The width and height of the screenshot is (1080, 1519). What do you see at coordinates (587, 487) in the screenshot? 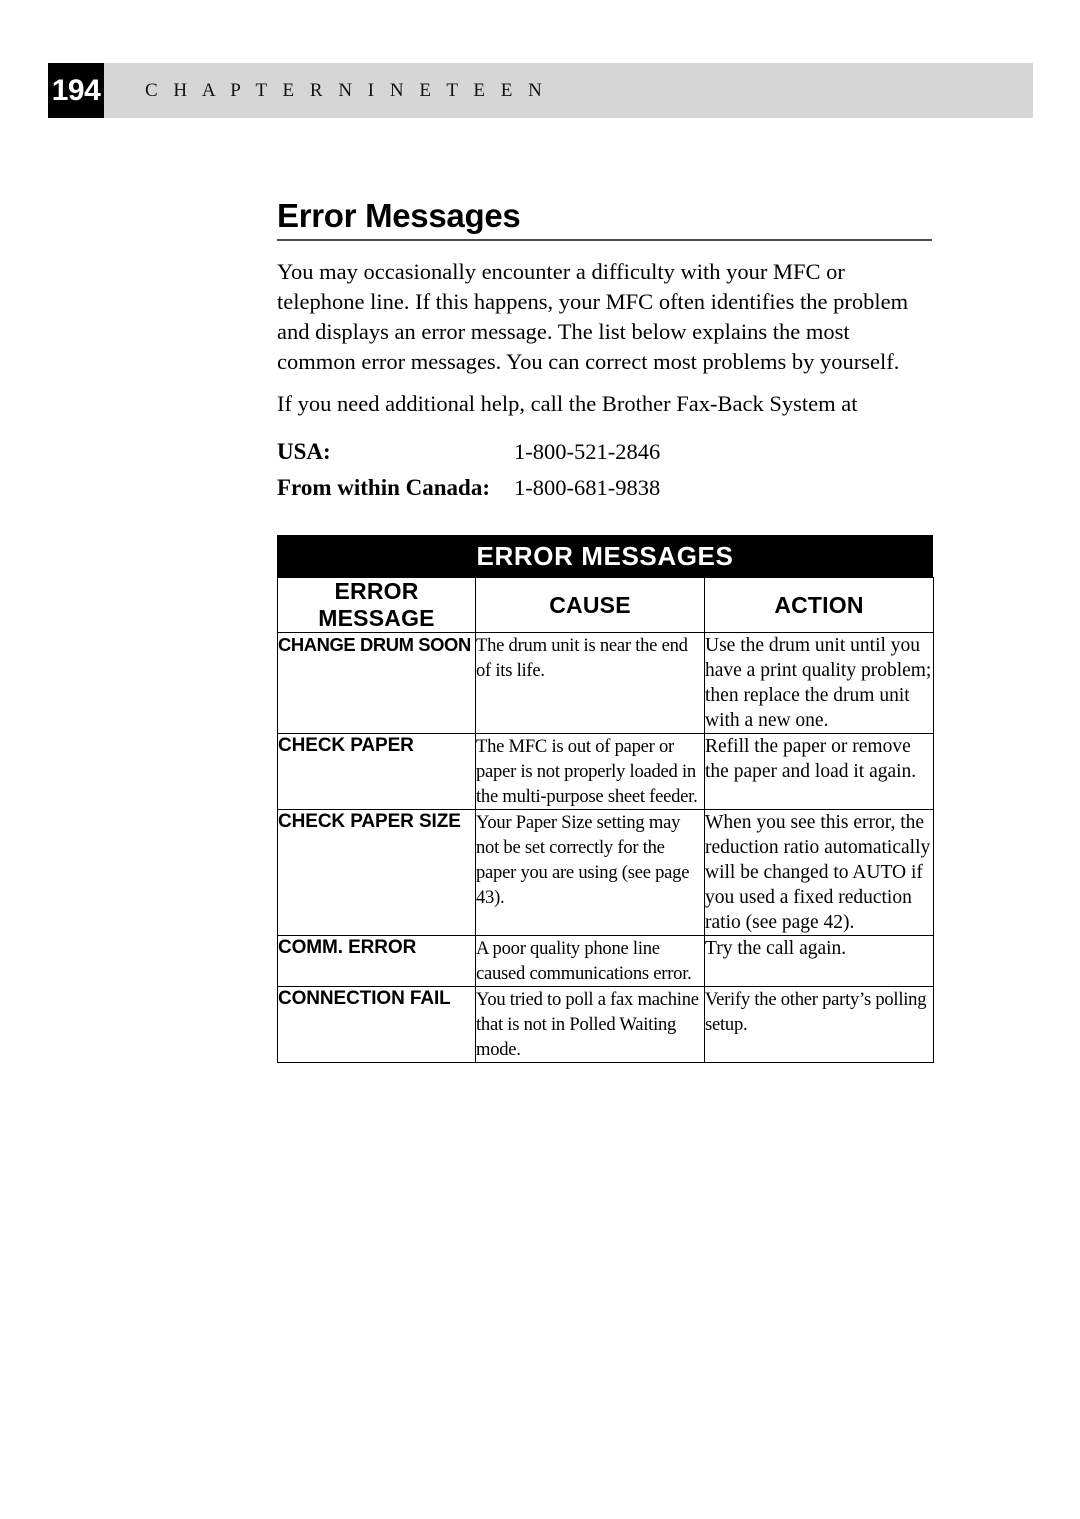
I see `faxback-number-canada: 1-800-681-9838` at bounding box center [587, 487].